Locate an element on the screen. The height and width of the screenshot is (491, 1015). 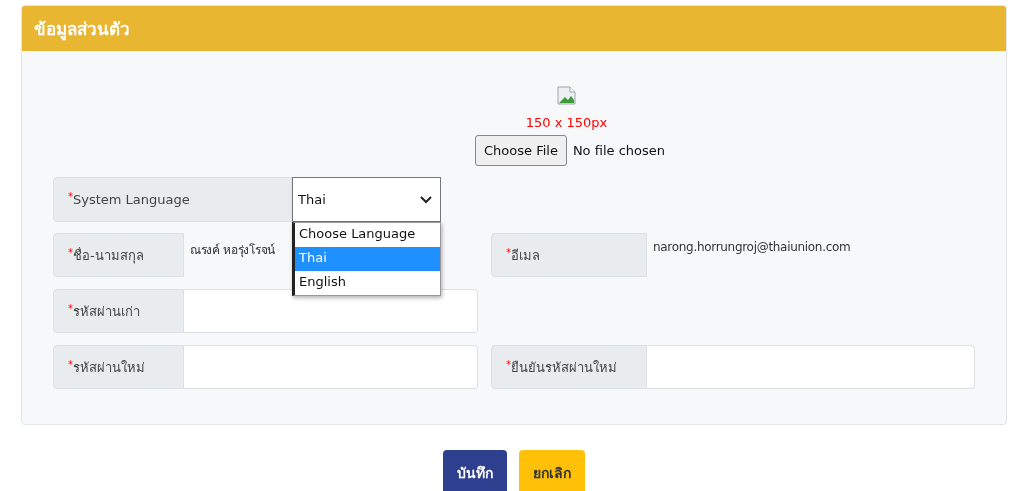
field-label: *รหัสผ่านเก่า is located at coordinates (118, 311).